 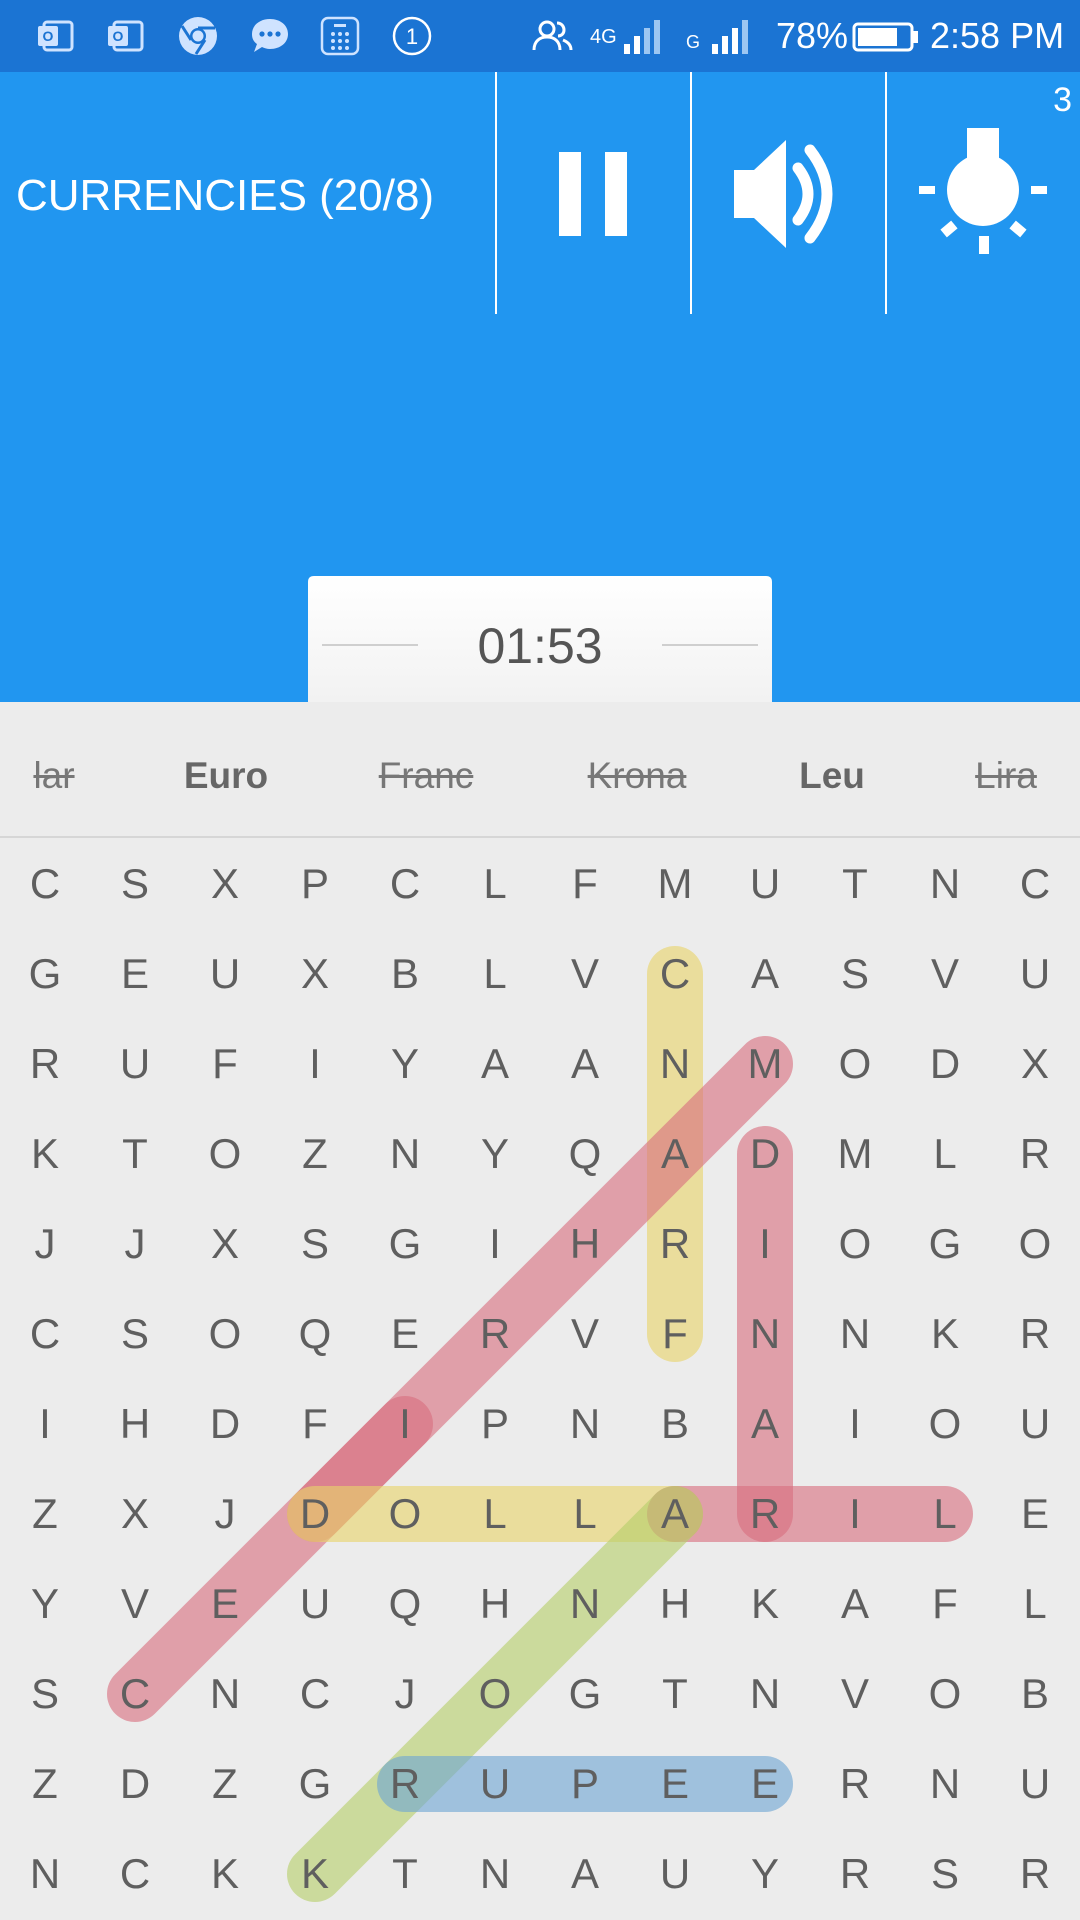 What do you see at coordinates (788, 193) in the screenshot?
I see `sound-button` at bounding box center [788, 193].